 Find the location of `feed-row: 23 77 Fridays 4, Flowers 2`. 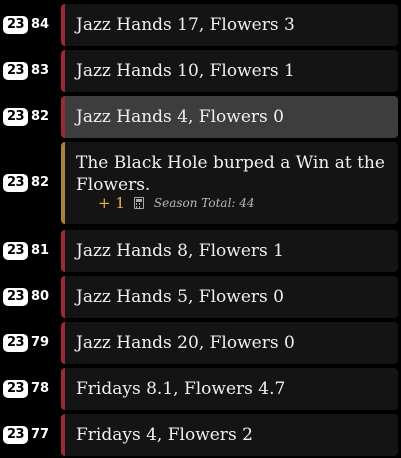

feed-row: 23 77 Fridays 4, Flowers 2 is located at coordinates (200, 435).